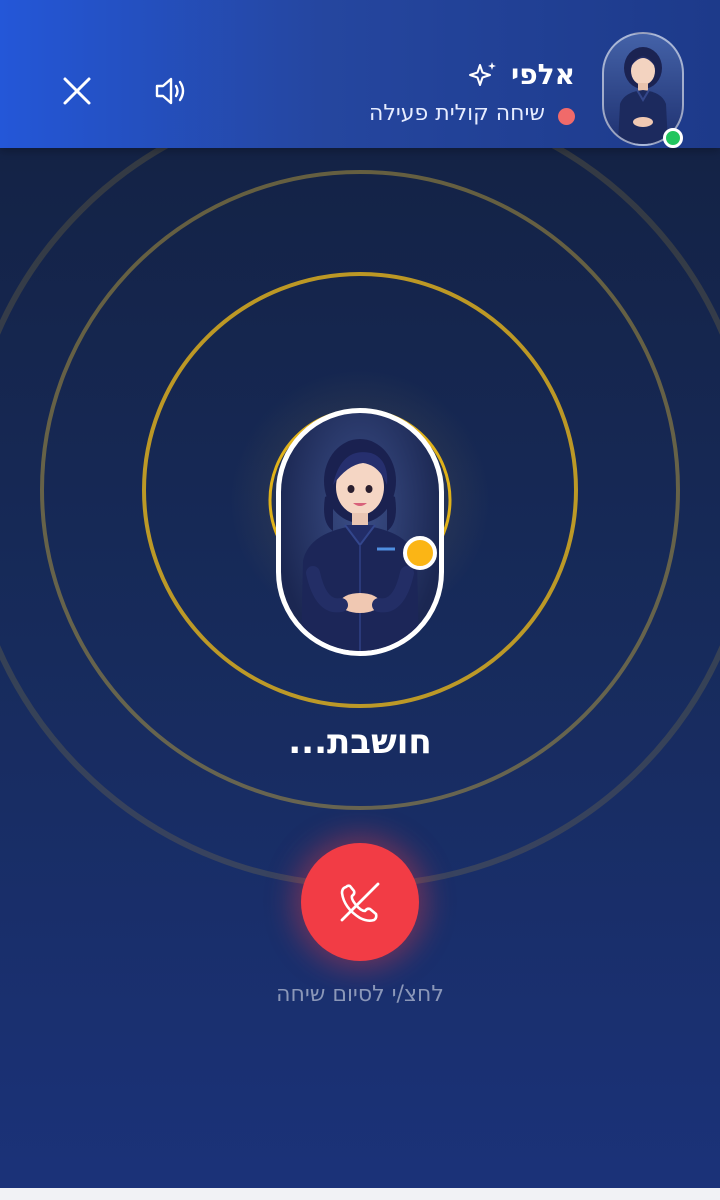  What do you see at coordinates (360, 74) in the screenshot?
I see `call-header: אלפי שיחה קולית פעילה` at bounding box center [360, 74].